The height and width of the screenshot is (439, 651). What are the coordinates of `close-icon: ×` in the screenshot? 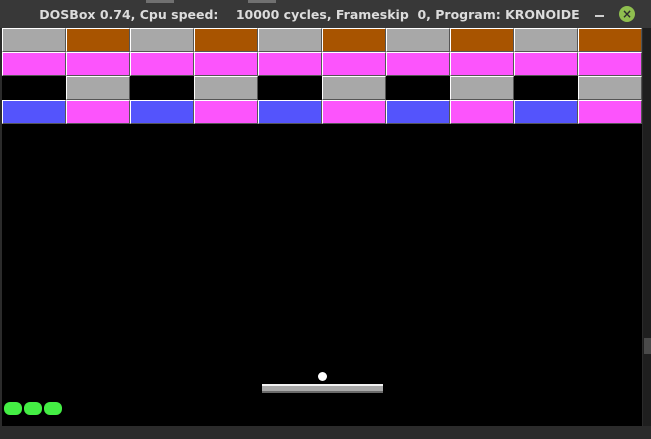 It's located at (627, 14).